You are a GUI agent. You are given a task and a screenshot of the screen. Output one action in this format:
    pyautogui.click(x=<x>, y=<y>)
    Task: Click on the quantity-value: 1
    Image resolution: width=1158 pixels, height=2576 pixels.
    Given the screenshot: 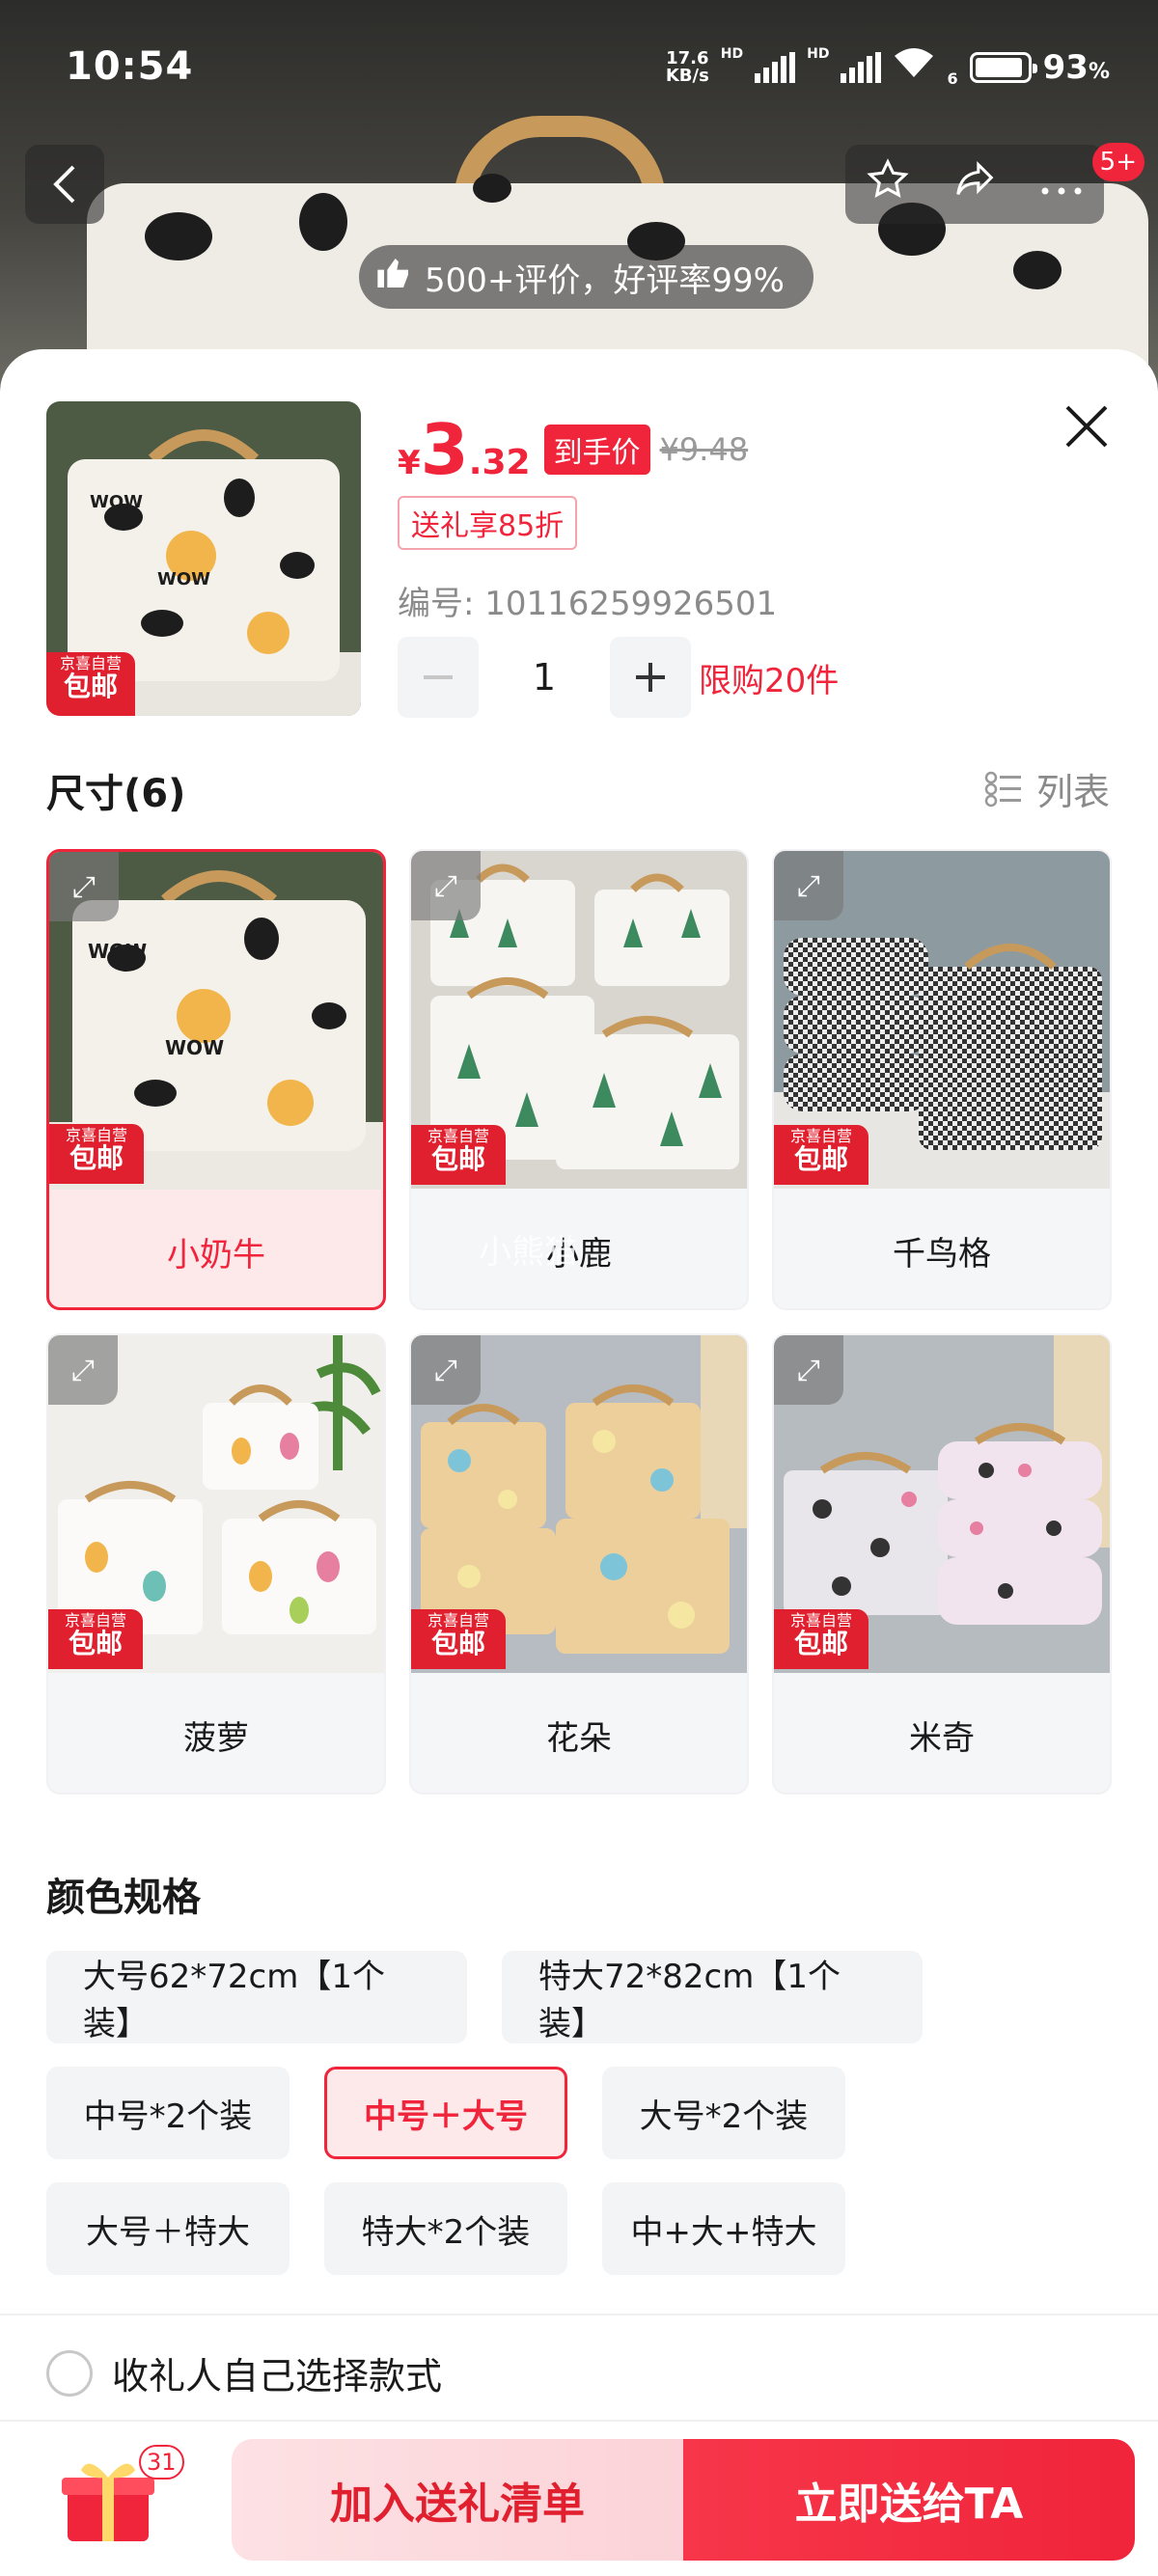 What is the action you would take?
    pyautogui.click(x=544, y=677)
    